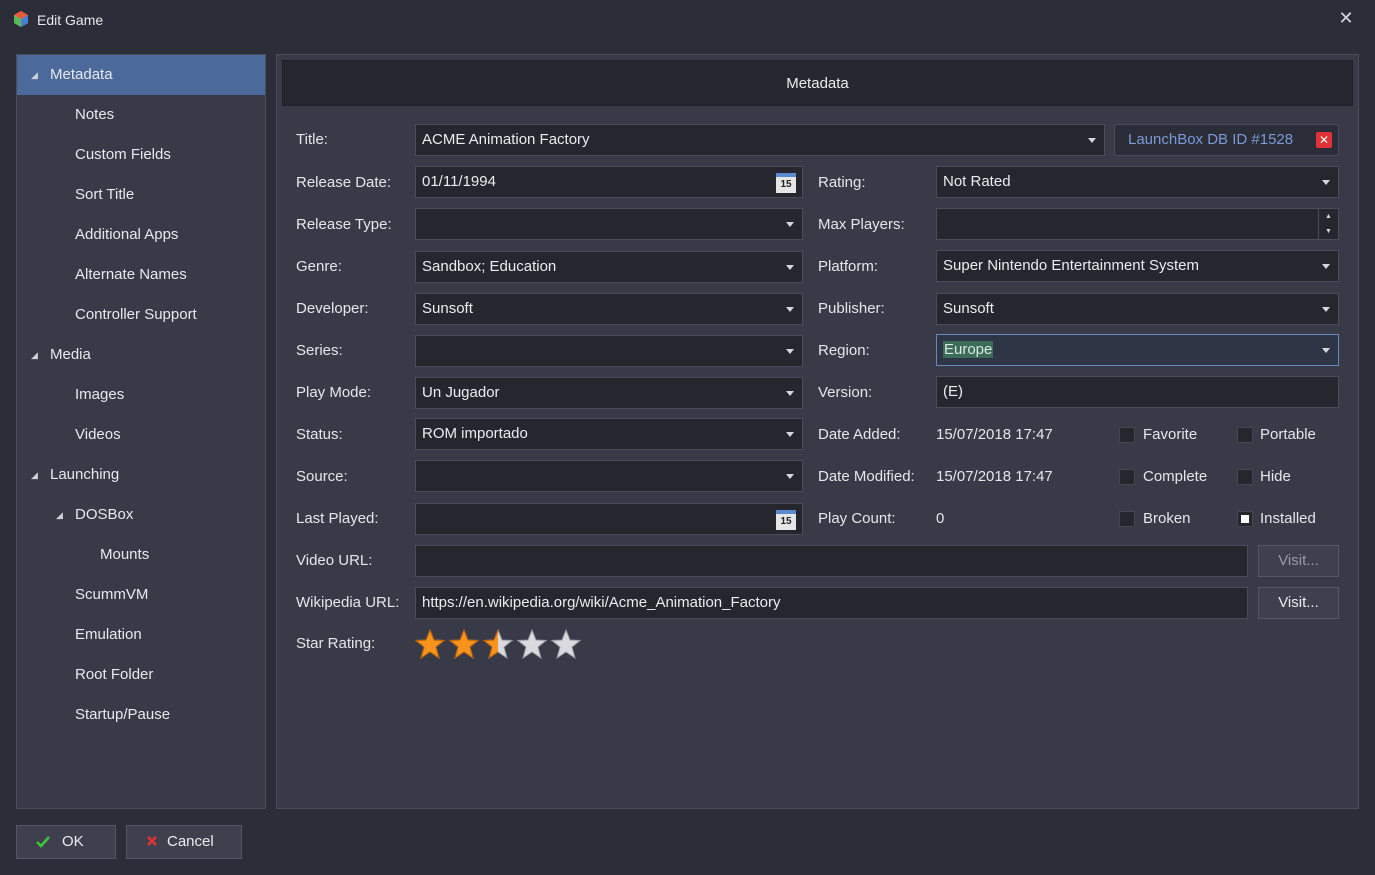  I want to click on checkmark-icon, so click(43, 848).